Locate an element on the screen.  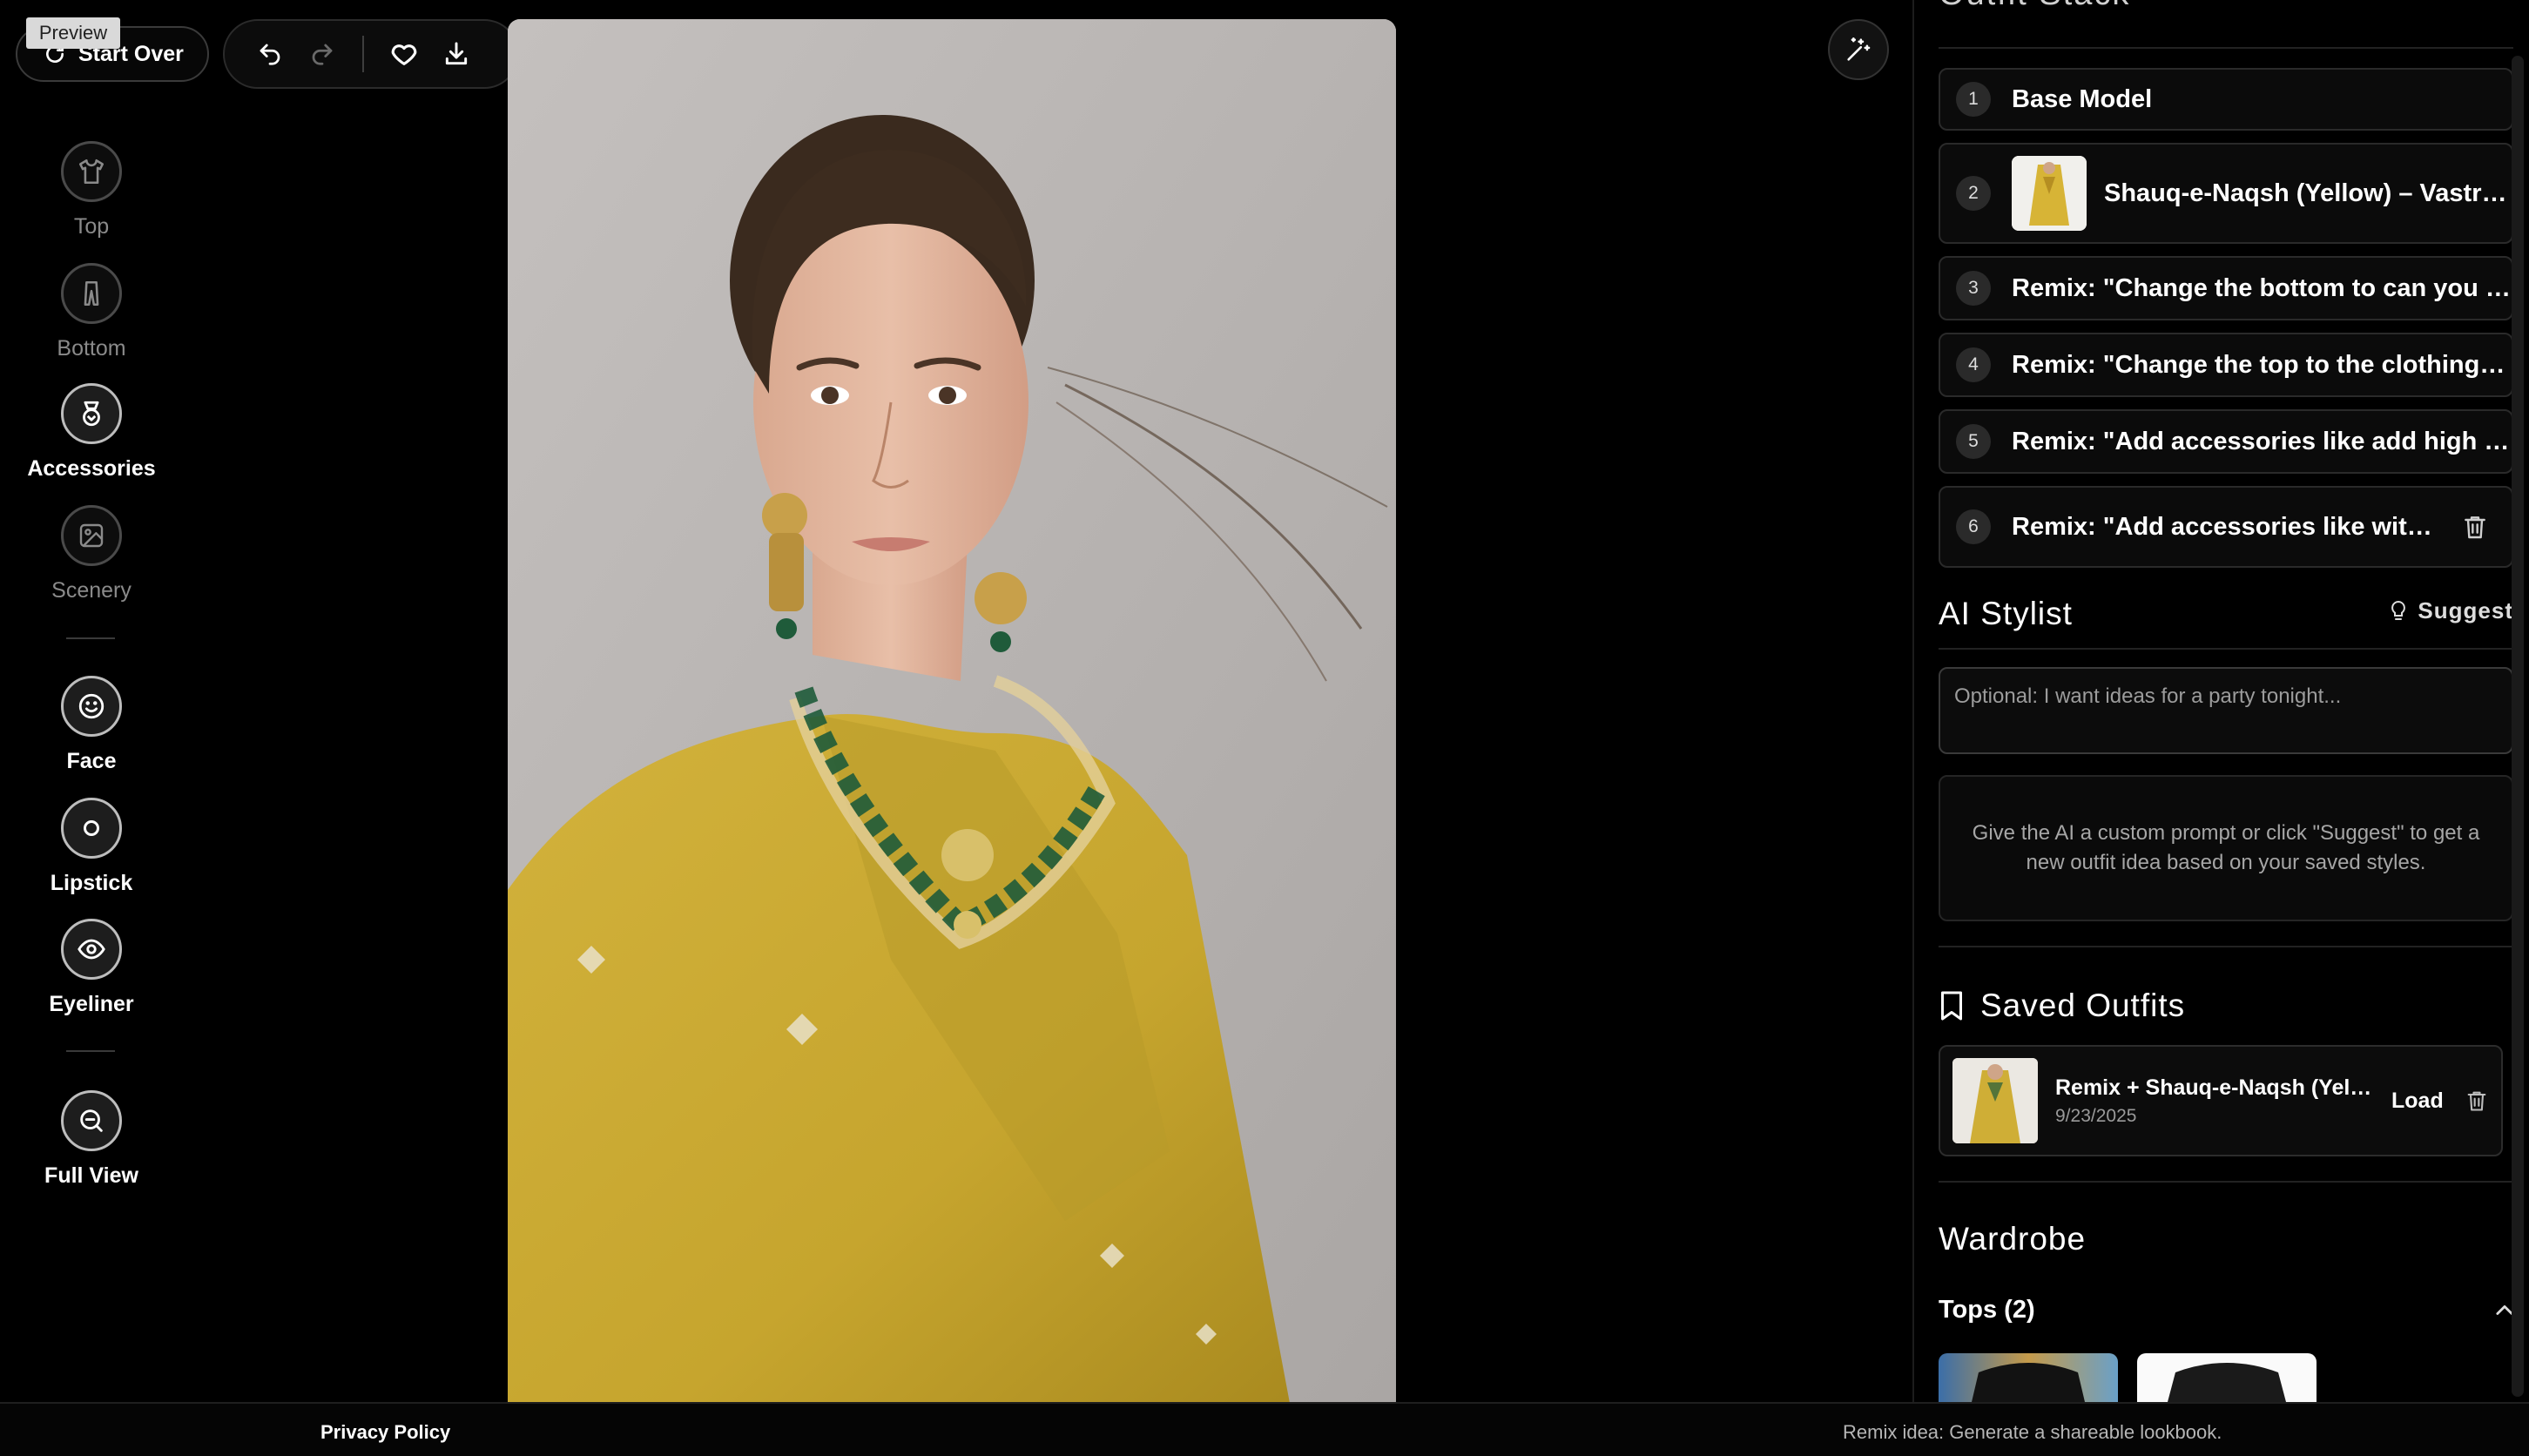
image-icon is located at coordinates (92, 535).